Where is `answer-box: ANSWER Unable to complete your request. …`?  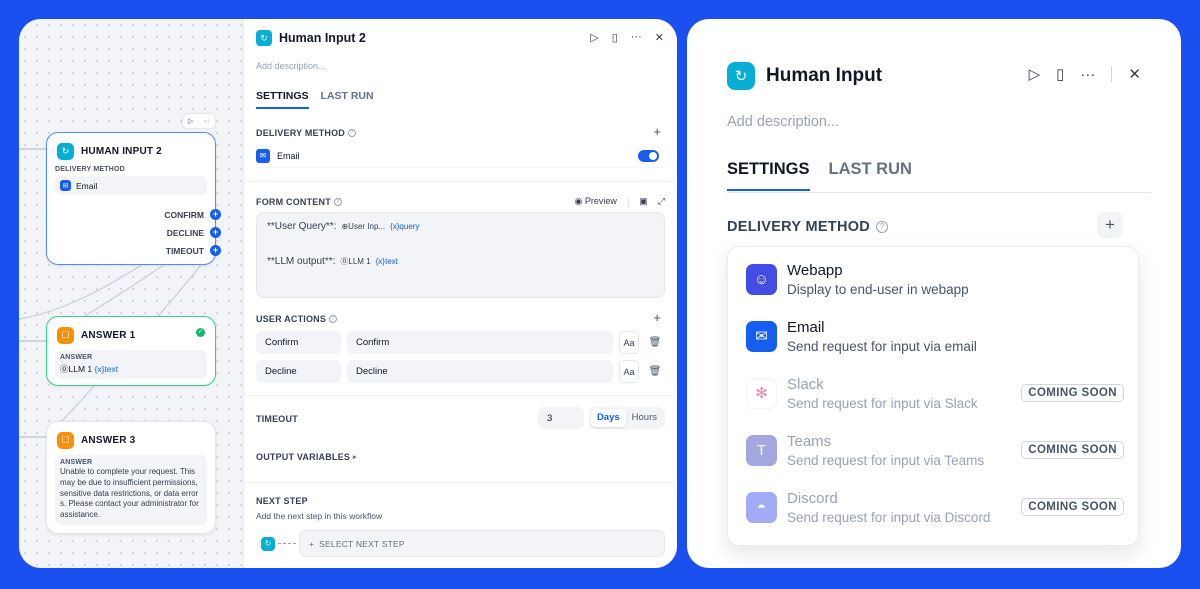
answer-box: ANSWER Unable to complete your request. … is located at coordinates (131, 490).